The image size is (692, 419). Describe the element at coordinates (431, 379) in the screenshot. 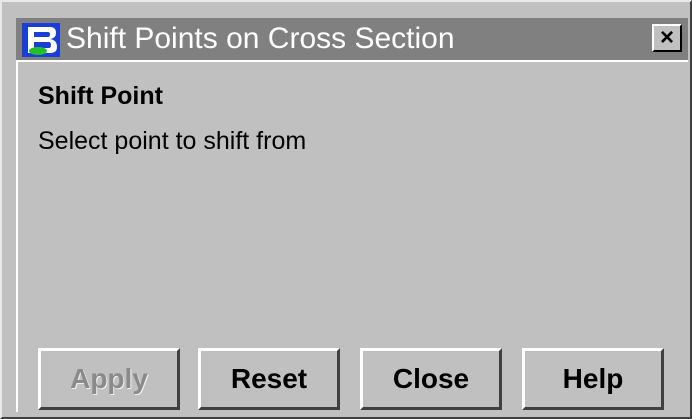

I see `close-button: Close` at that location.